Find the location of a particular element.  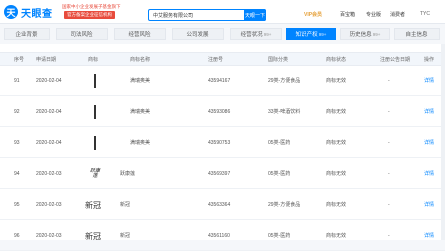

search-input is located at coordinates (198, 15).